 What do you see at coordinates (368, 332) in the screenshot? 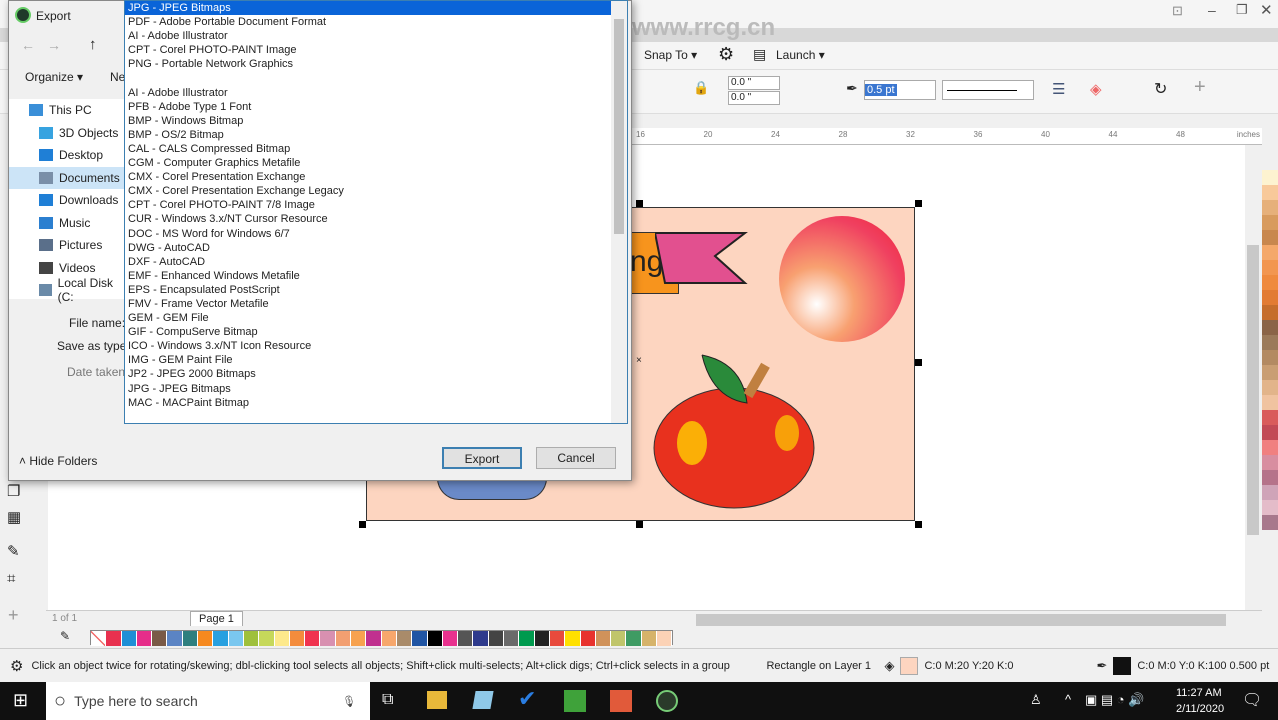
I see `file-type-option: GIF - CompuServe Bitmap` at bounding box center [368, 332].